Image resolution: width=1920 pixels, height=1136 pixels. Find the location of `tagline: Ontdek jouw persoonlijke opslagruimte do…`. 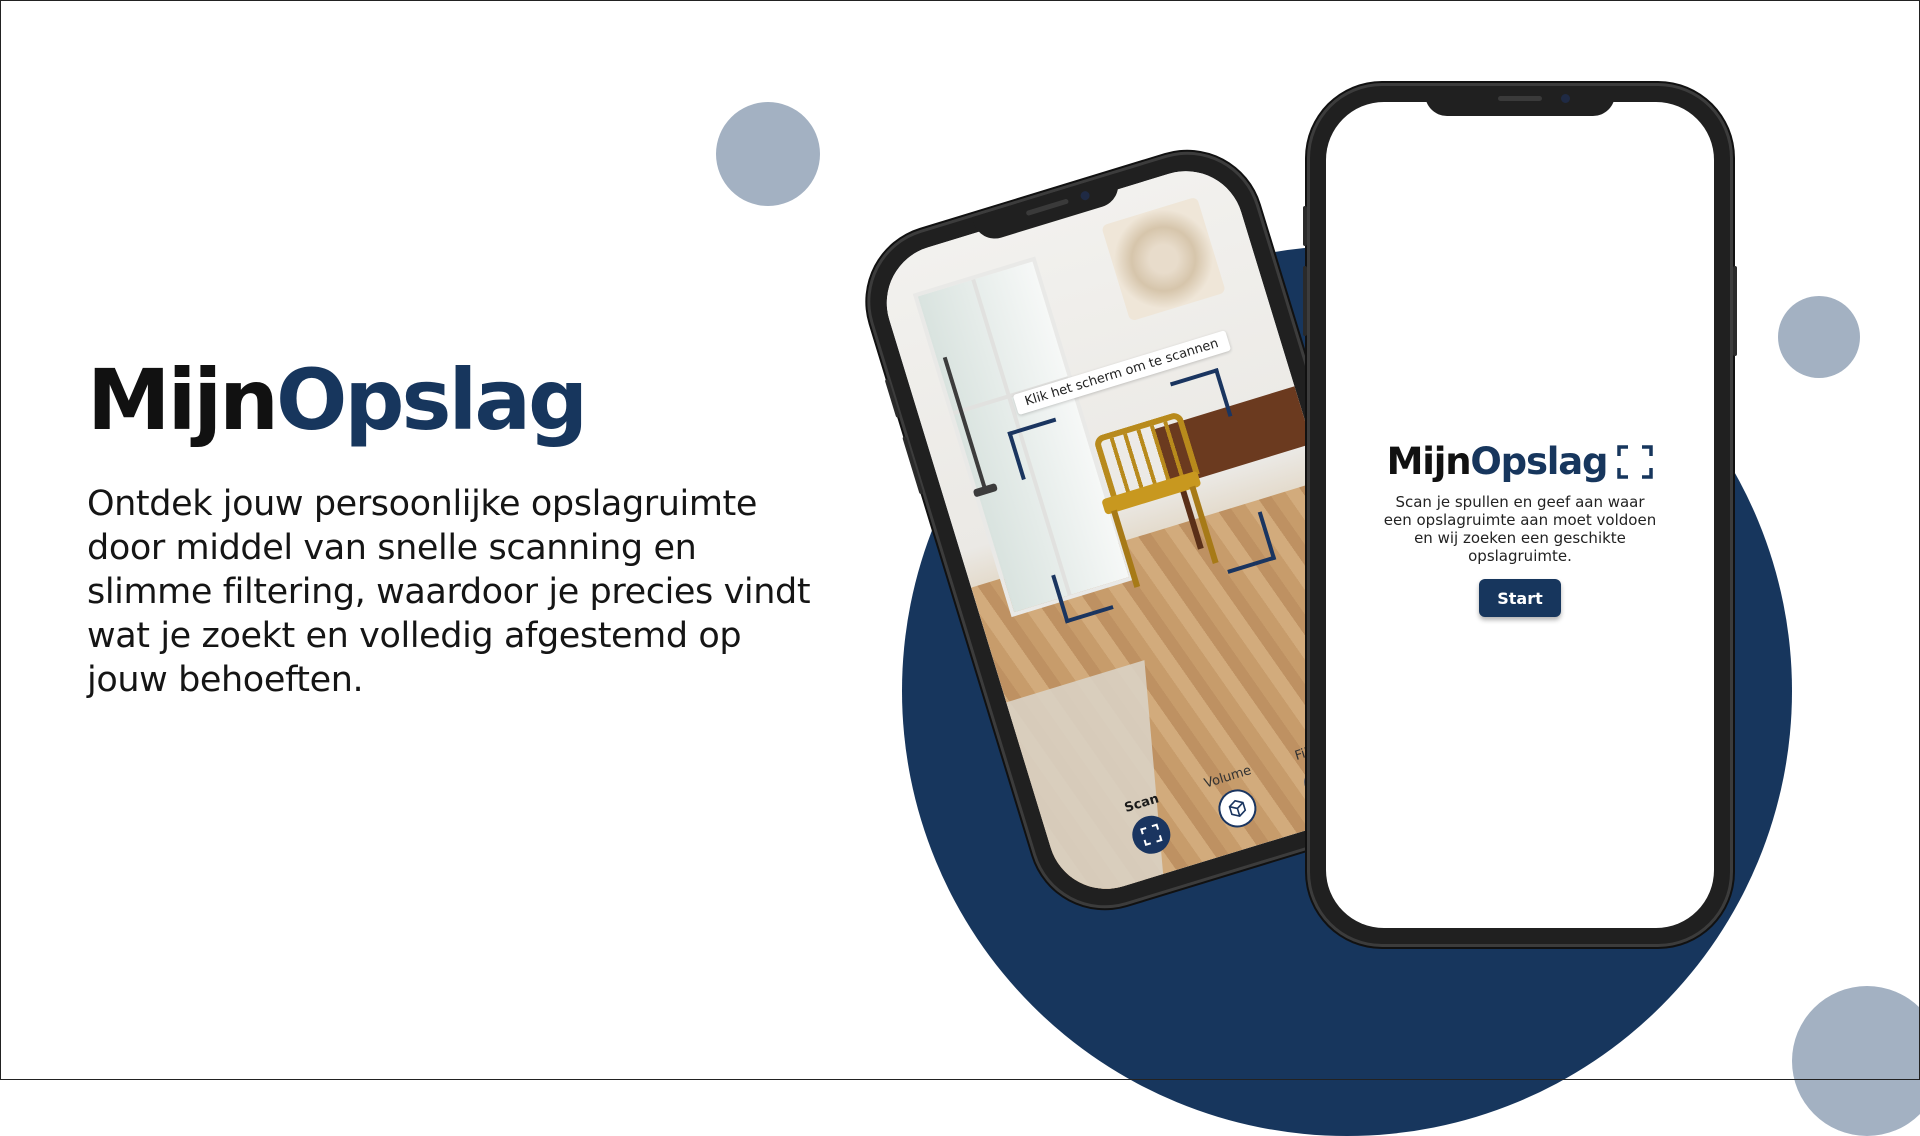

tagline: Ontdek jouw persoonlijke opslagruimte do… is located at coordinates (449, 592).